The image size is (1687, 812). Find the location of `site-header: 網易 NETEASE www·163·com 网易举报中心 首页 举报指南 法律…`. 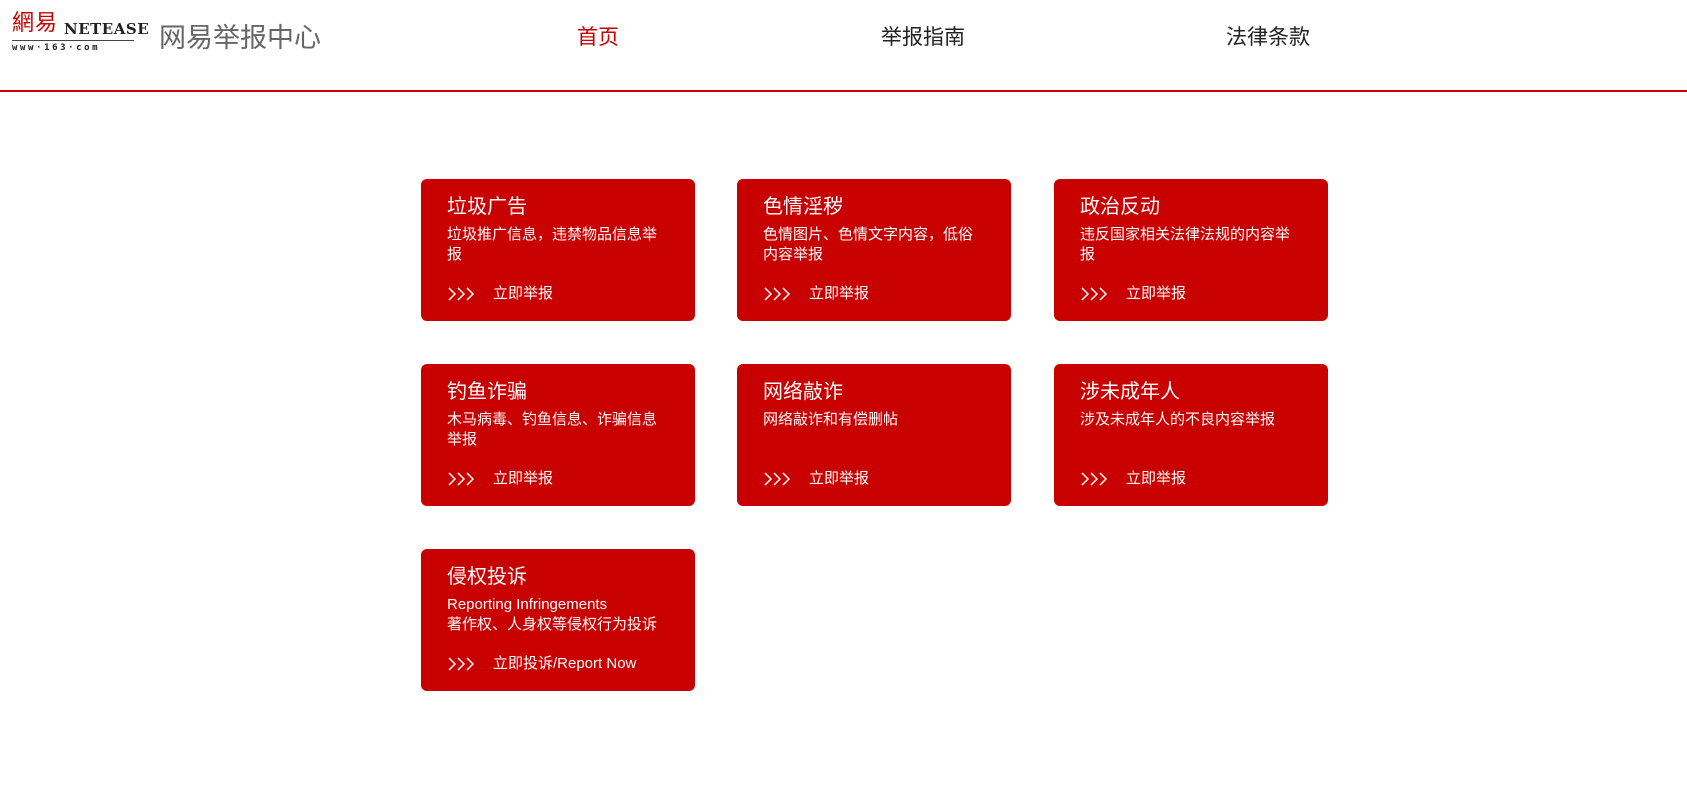

site-header: 網易 NETEASE www·163·com 网易举报中心 首页 举报指南 法律… is located at coordinates (843, 46).